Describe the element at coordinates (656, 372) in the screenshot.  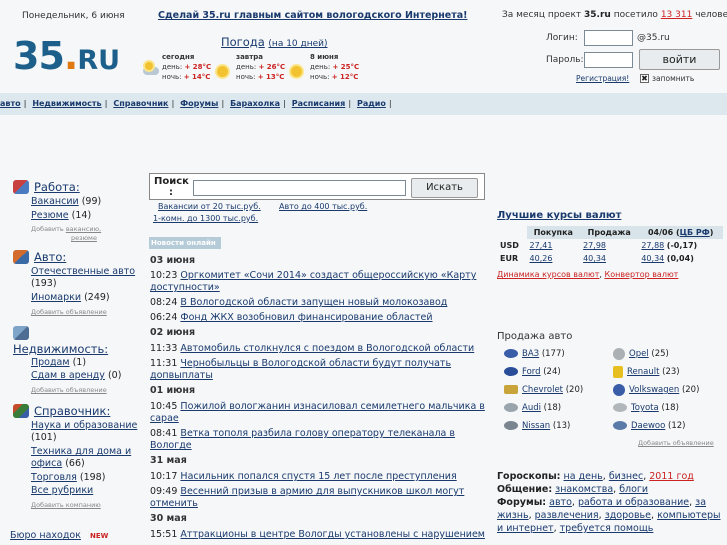
I see `car-item: Renault (23)` at that location.